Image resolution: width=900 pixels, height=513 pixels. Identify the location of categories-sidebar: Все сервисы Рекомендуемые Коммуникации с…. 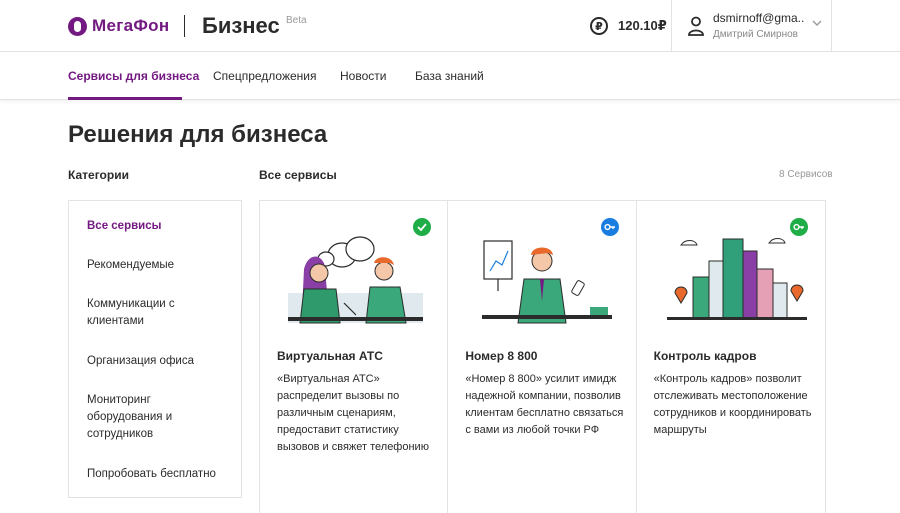
(155, 349).